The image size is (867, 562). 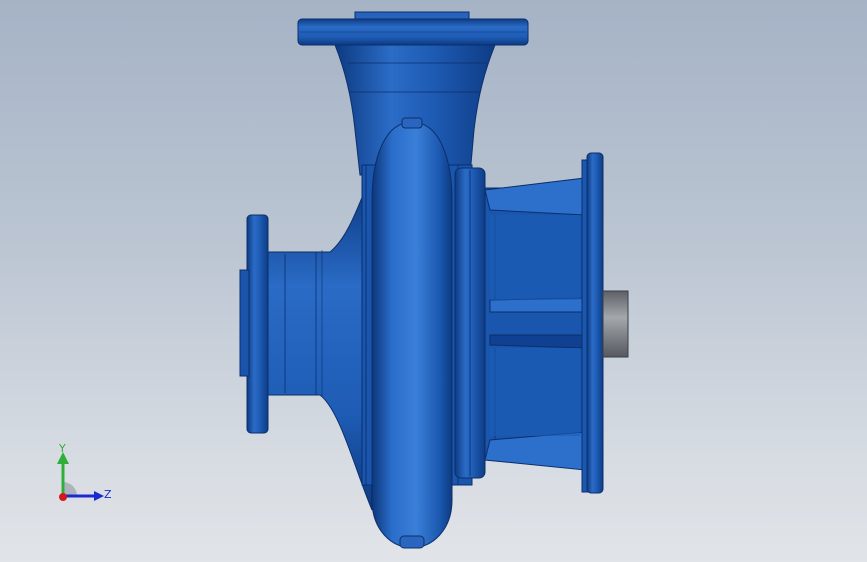 I want to click on z-axis-label: Z, so click(x=108, y=494).